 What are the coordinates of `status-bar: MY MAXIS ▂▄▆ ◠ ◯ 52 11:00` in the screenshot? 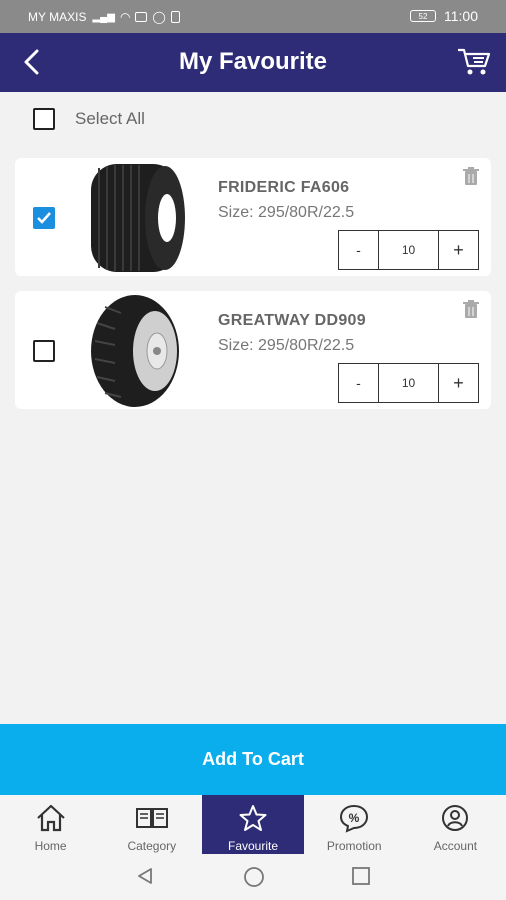 It's located at (253, 16).